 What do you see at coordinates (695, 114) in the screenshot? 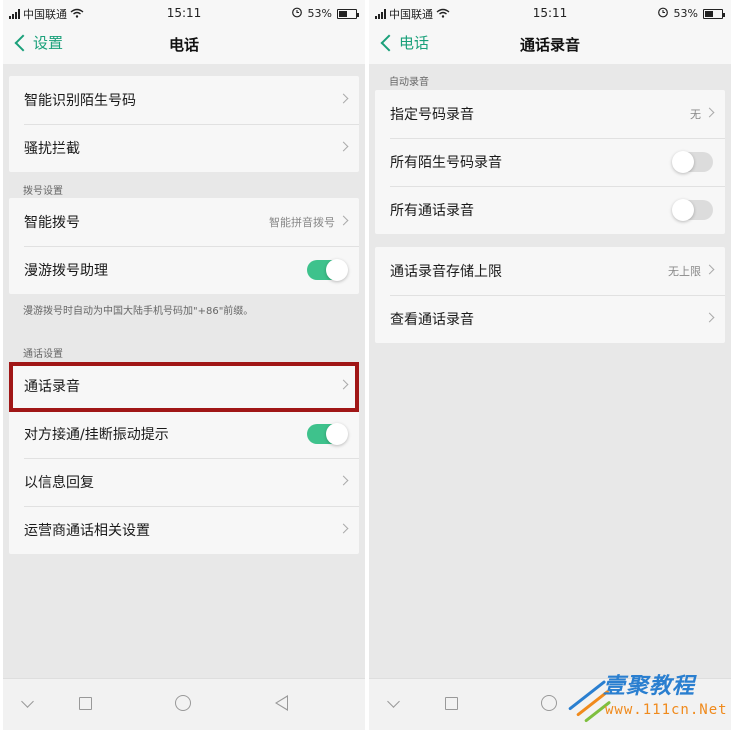
I see `list-item-value: 无` at bounding box center [695, 114].